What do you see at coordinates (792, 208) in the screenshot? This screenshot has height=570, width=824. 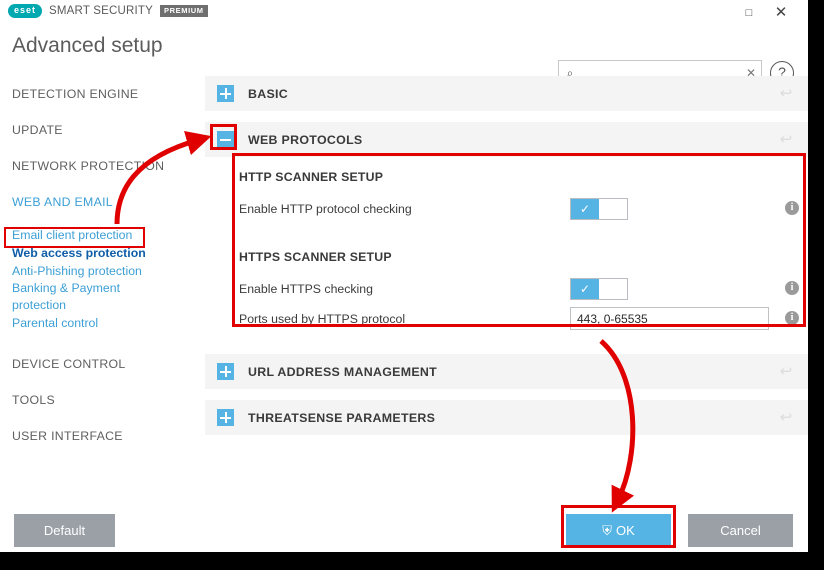 I see `info-icon-http-protocol-checking: i` at bounding box center [792, 208].